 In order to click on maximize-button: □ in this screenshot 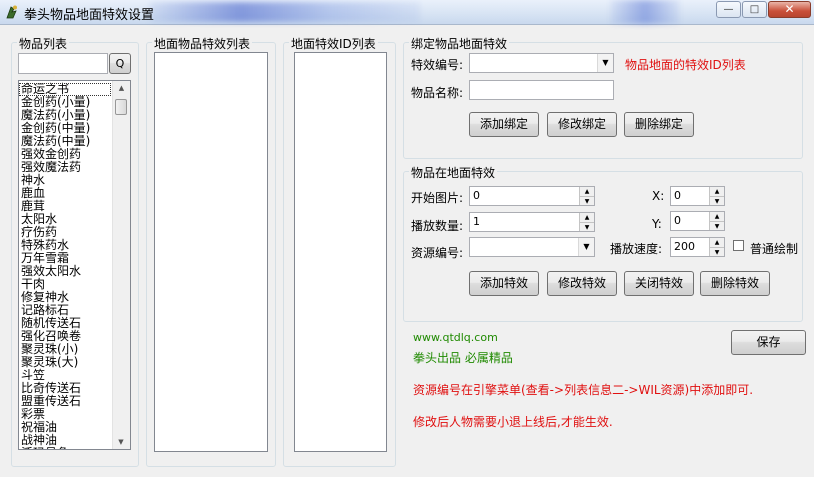, I will do `click(754, 9)`.